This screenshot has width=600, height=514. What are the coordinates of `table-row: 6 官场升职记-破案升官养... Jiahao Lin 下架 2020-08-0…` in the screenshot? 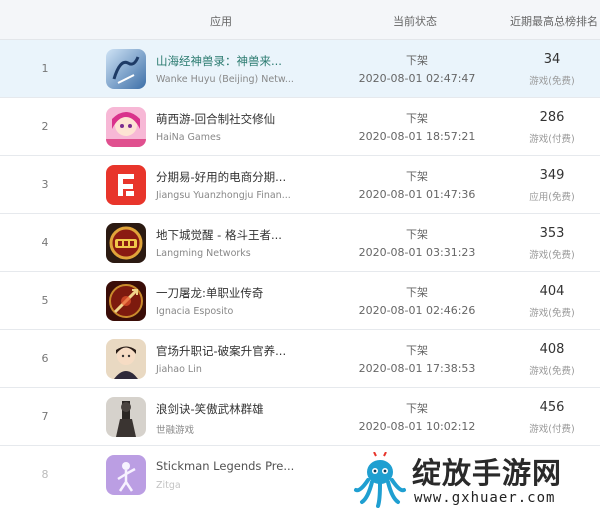 It's located at (300, 359).